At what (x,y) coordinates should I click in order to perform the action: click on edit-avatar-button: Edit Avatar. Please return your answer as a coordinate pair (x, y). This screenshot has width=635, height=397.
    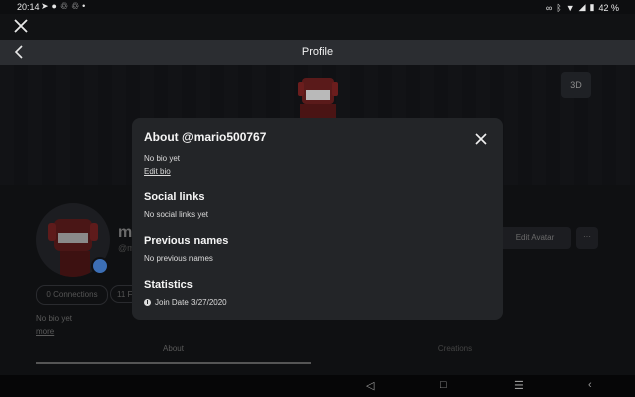
    Looking at the image, I should click on (535, 238).